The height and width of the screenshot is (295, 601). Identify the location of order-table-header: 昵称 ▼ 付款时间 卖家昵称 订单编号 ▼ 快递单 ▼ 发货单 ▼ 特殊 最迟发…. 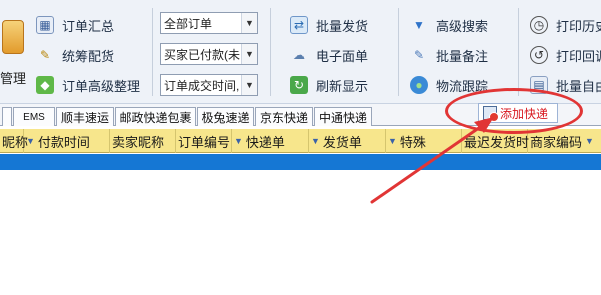
(300, 141).